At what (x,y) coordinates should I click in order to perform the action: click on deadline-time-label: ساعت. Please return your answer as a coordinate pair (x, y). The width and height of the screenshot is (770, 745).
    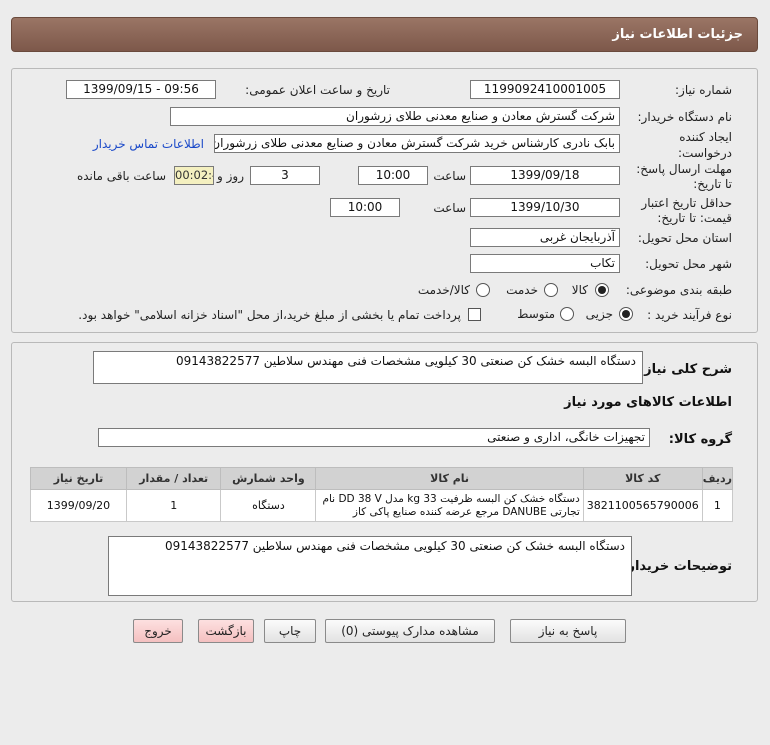
    Looking at the image, I should click on (449, 176).